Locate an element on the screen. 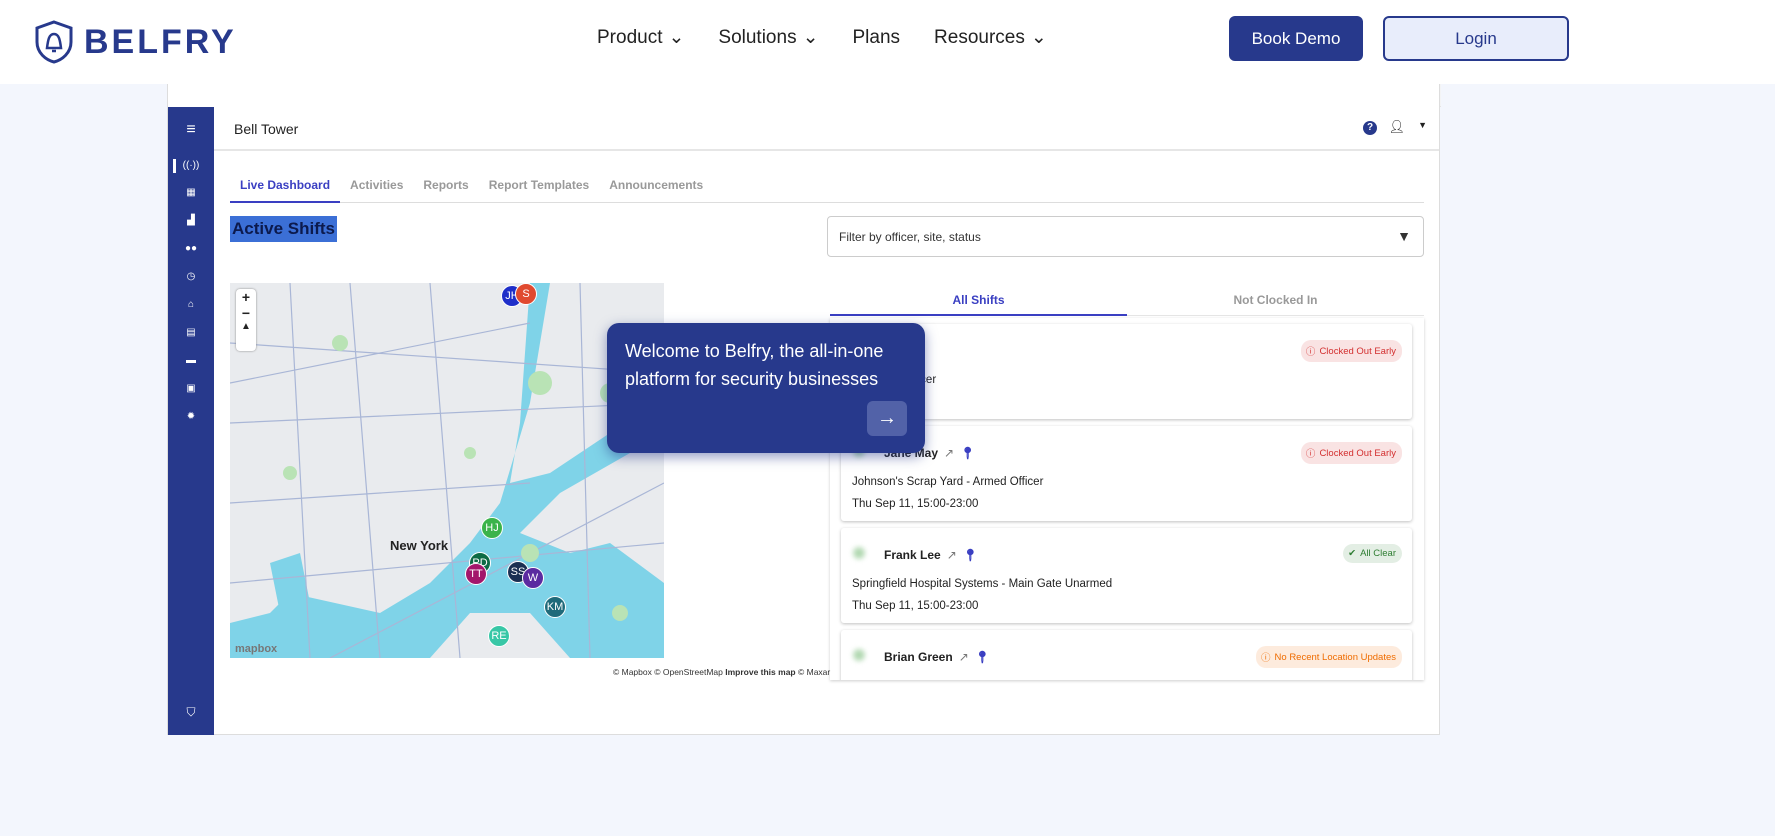 The image size is (1775, 836). status-text: All Clear is located at coordinates (1378, 553).